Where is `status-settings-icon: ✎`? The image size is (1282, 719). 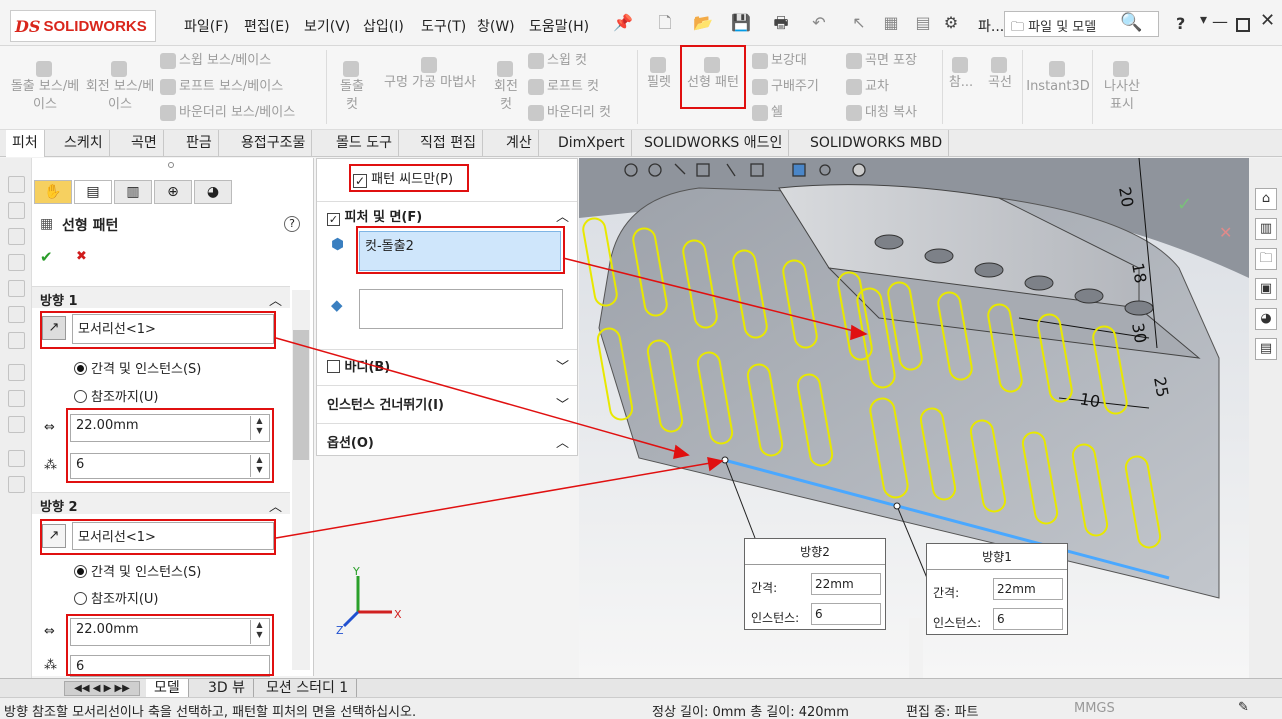
status-settings-icon: ✎ is located at coordinates (1243, 707).